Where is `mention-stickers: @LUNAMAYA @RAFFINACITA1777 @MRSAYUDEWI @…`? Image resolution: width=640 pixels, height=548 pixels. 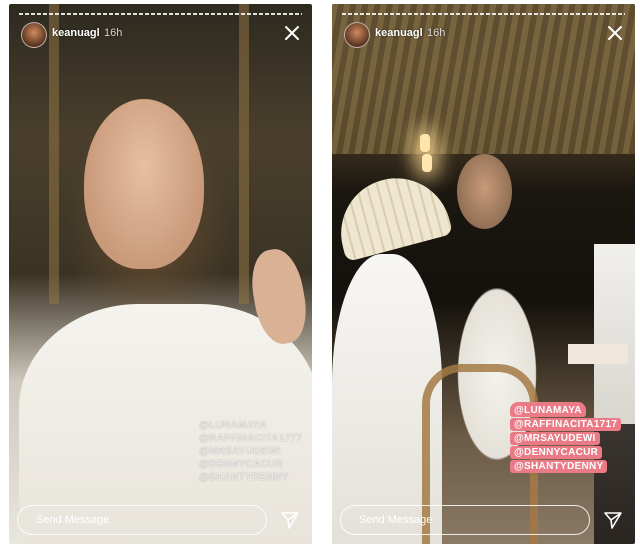
mention-stickers: @LUNAMAYA @RAFFINACITA1777 @MRSAYUDEWI @… is located at coordinates (250, 451).